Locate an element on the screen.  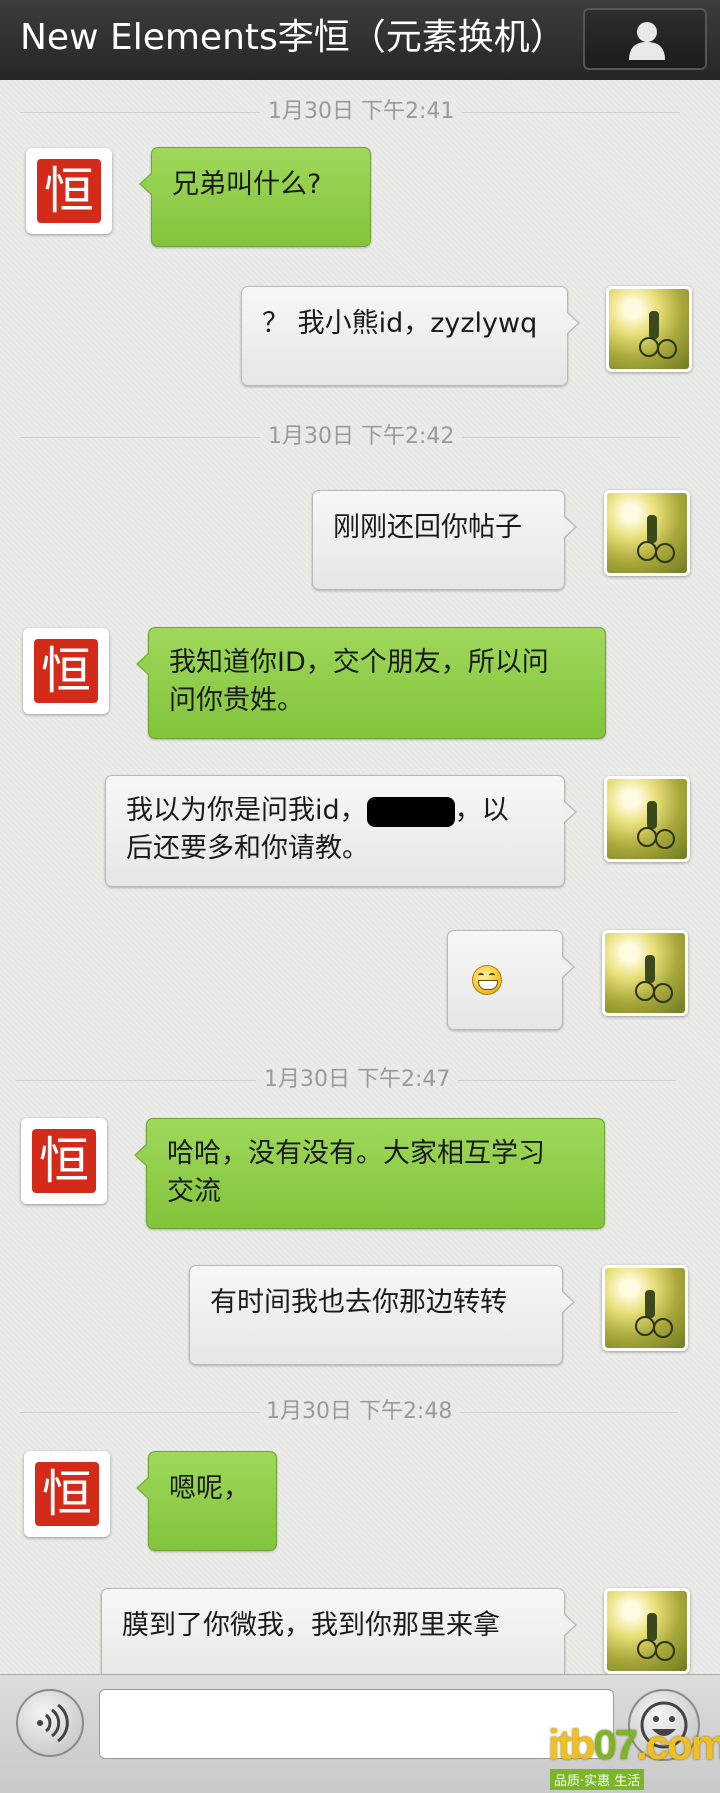
message-bubble-received: 嗯呢， is located at coordinates (206, 1501).